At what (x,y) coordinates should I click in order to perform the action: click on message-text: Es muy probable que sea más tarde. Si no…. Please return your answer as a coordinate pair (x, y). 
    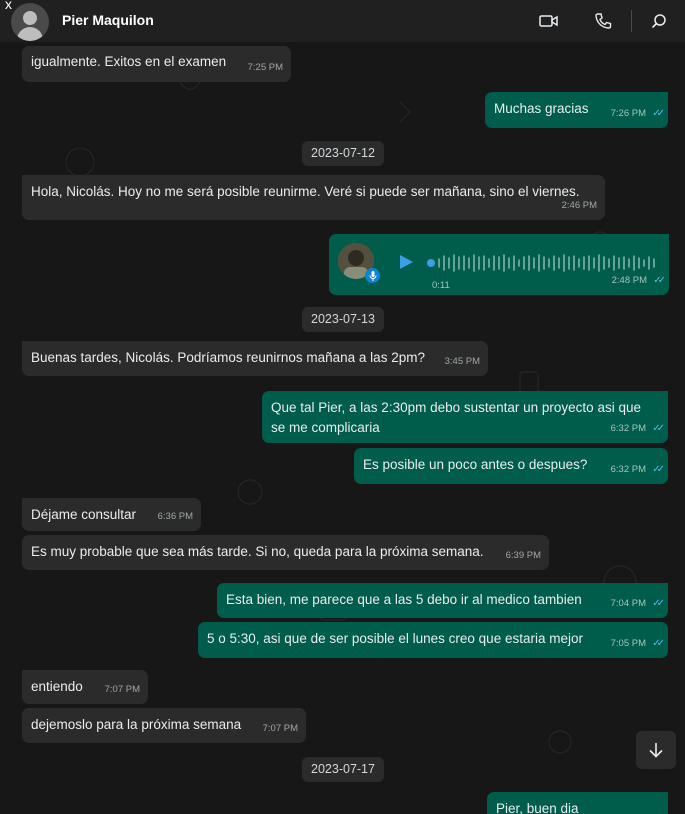
    Looking at the image, I should click on (257, 551).